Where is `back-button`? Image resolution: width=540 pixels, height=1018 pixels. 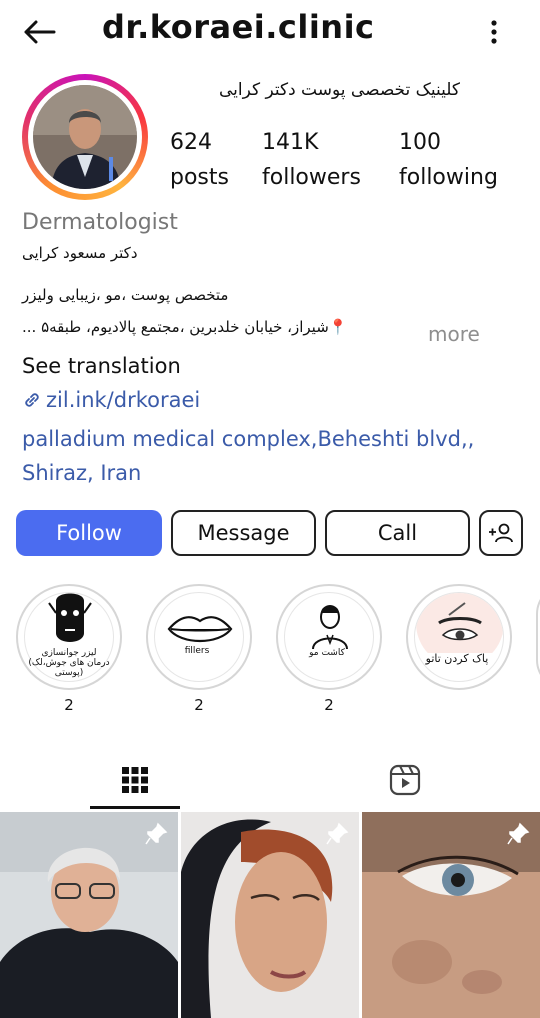
back-button is located at coordinates (40, 32).